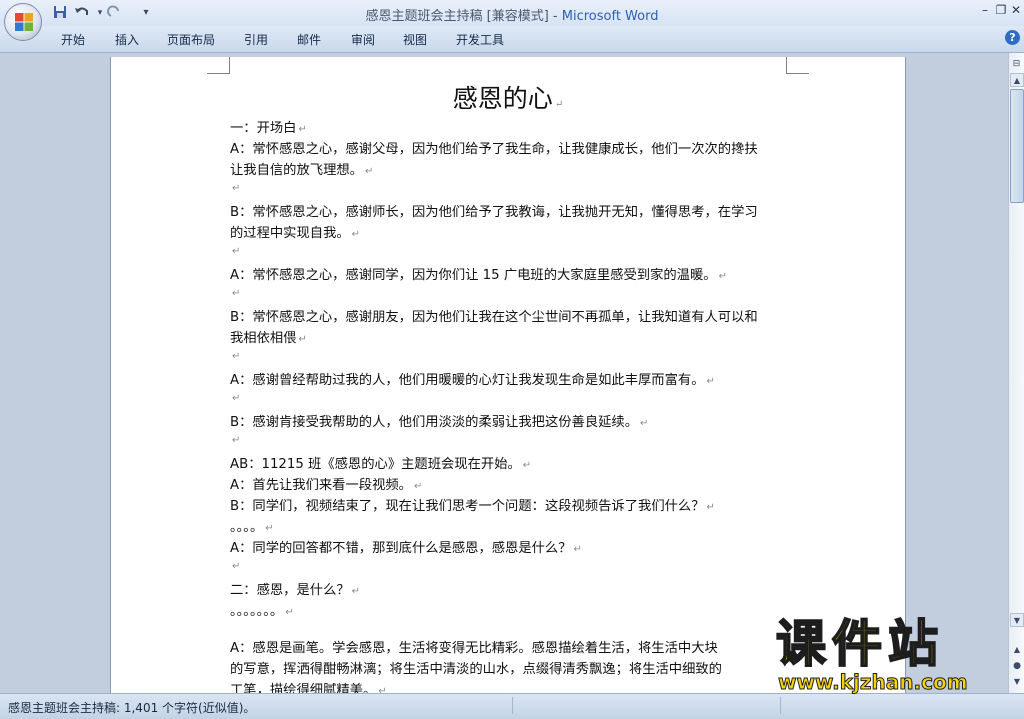 This screenshot has height=719, width=1024. I want to click on office-button, so click(23, 22).